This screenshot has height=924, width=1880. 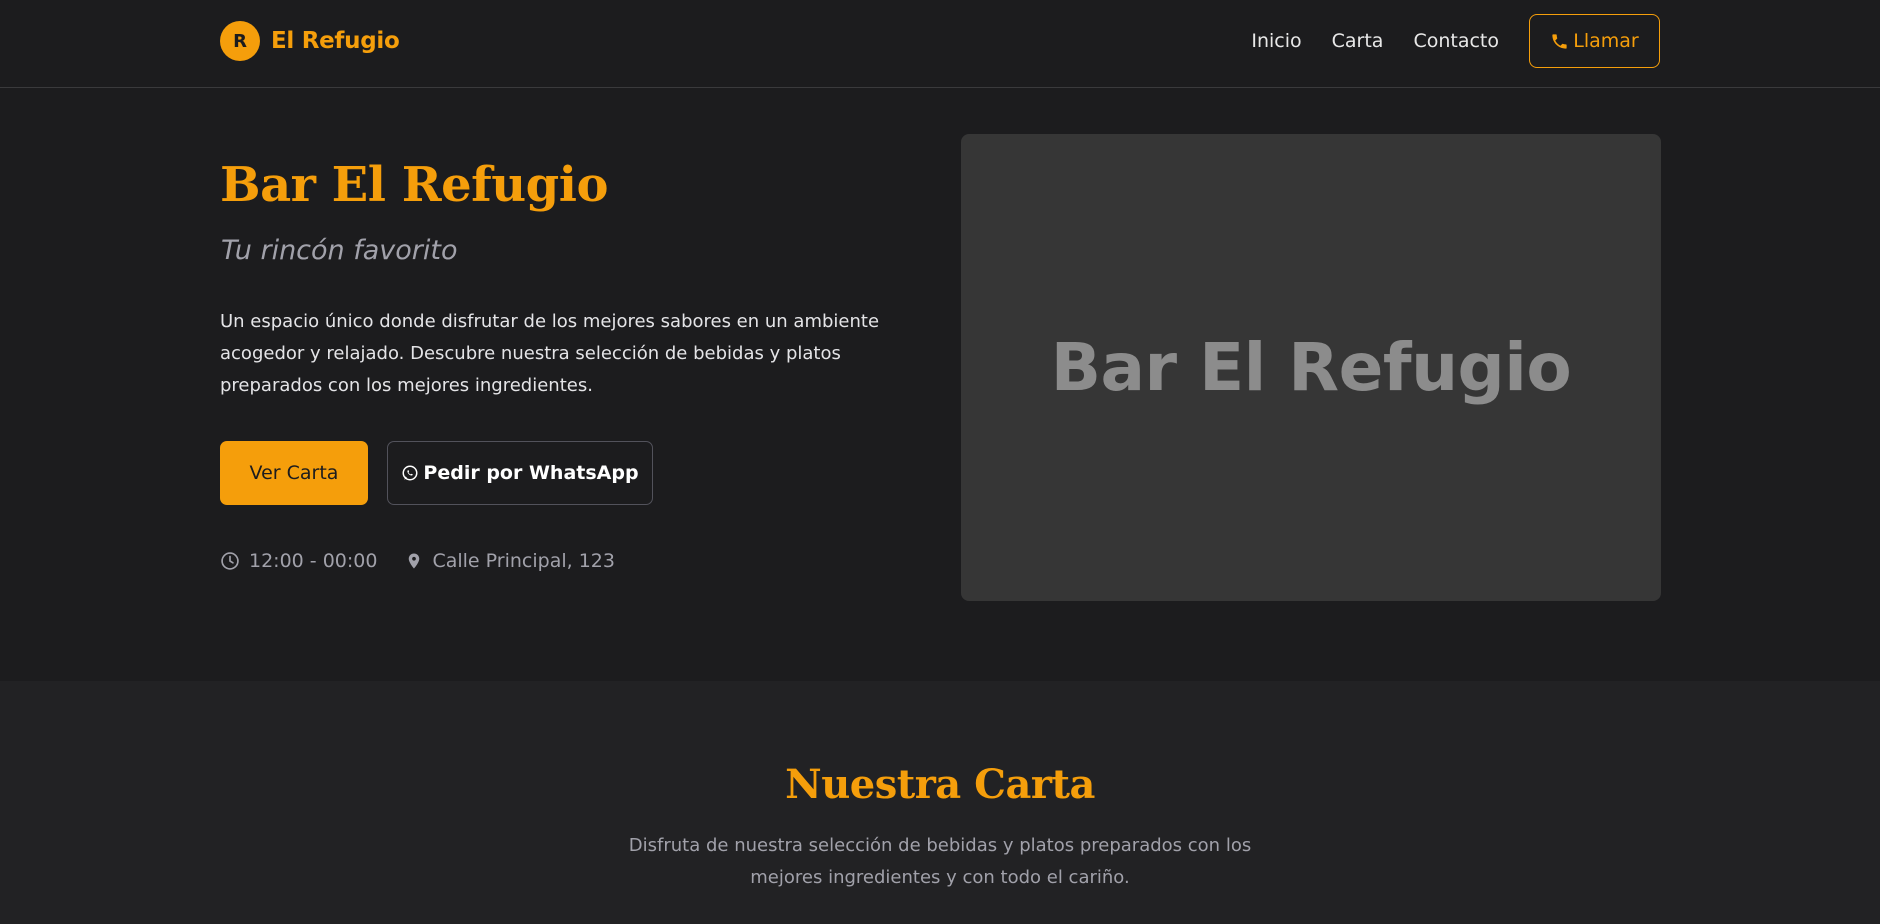 What do you see at coordinates (1559, 41) in the screenshot?
I see `phone-icon` at bounding box center [1559, 41].